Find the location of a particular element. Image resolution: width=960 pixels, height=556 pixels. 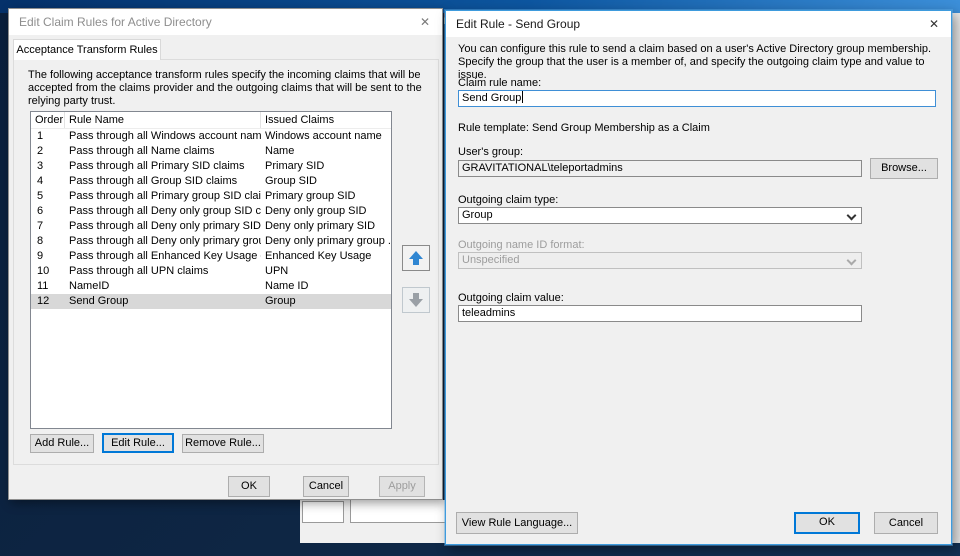

rule-order: 9 is located at coordinates (40, 256).